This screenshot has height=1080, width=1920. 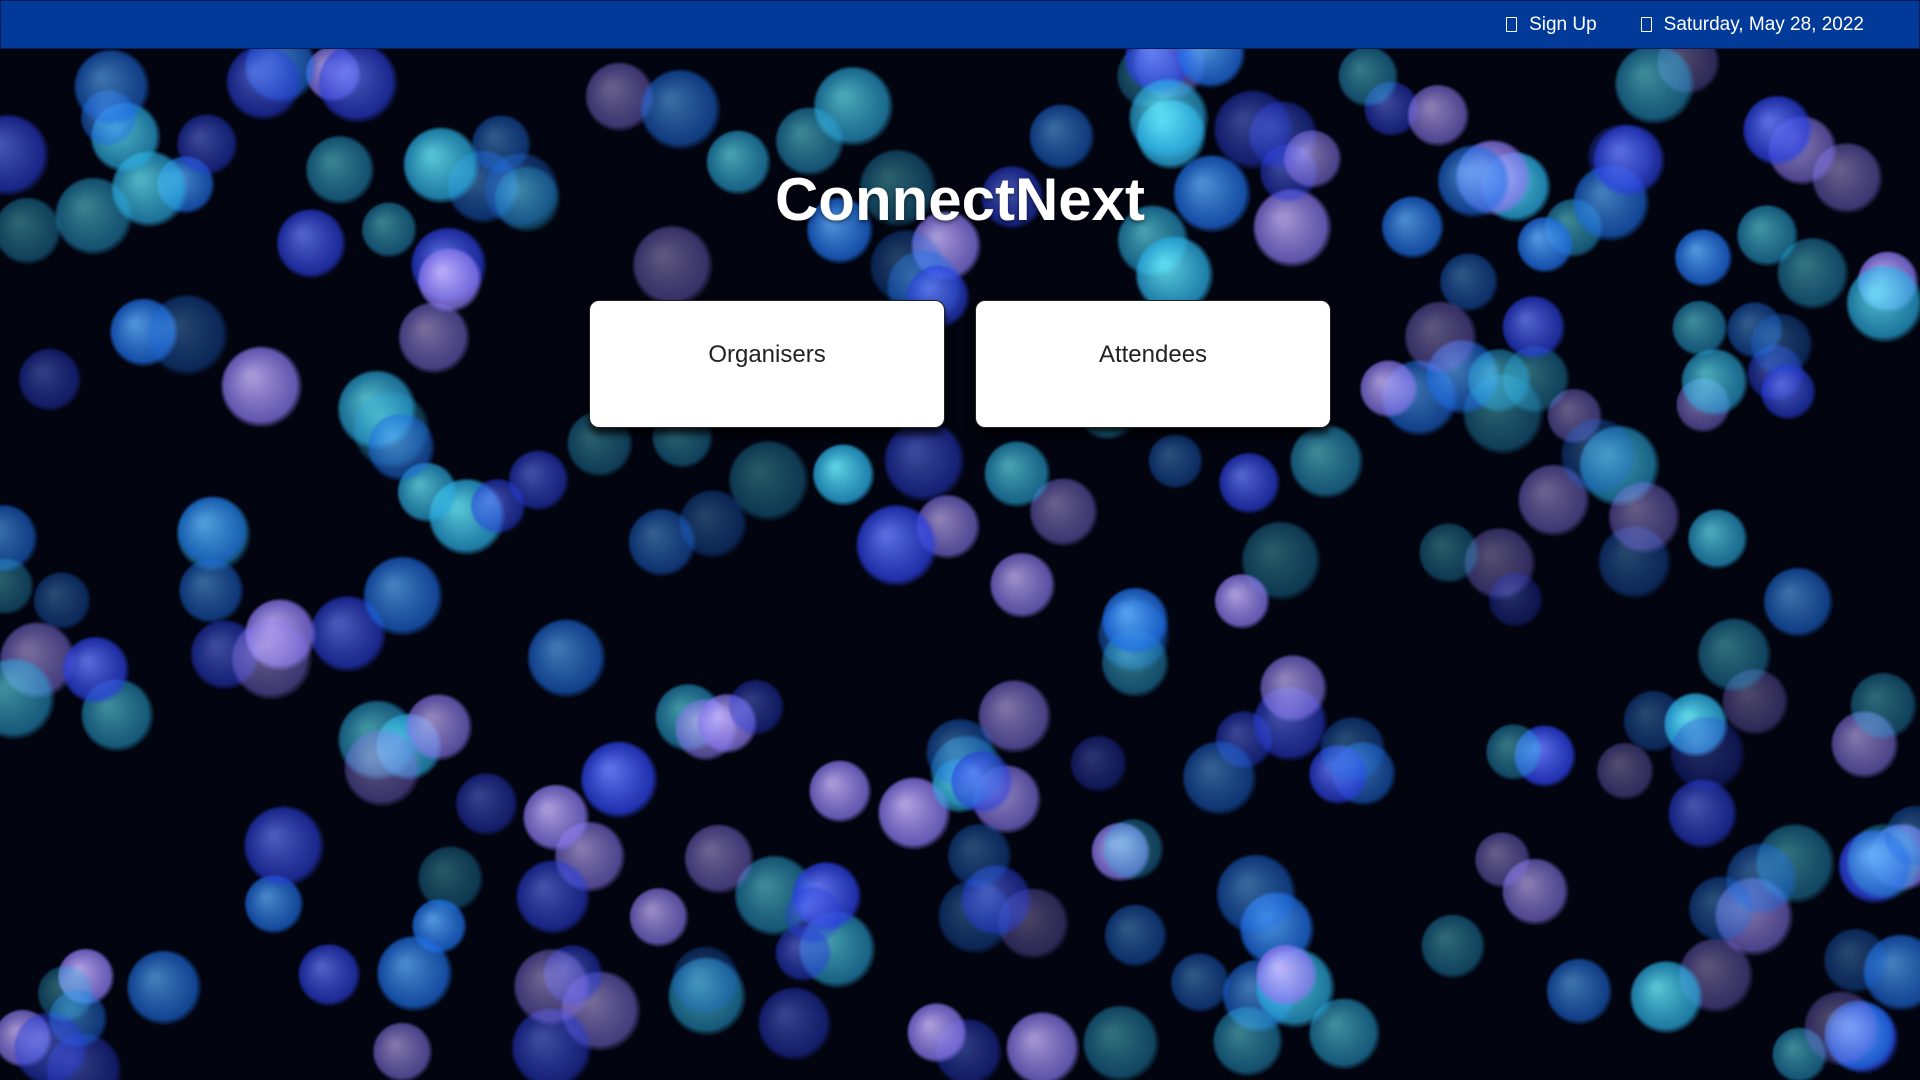 What do you see at coordinates (960, 24) in the screenshot?
I see `top-navigation-bar: Sign Up Saturday, May 28, 2022` at bounding box center [960, 24].